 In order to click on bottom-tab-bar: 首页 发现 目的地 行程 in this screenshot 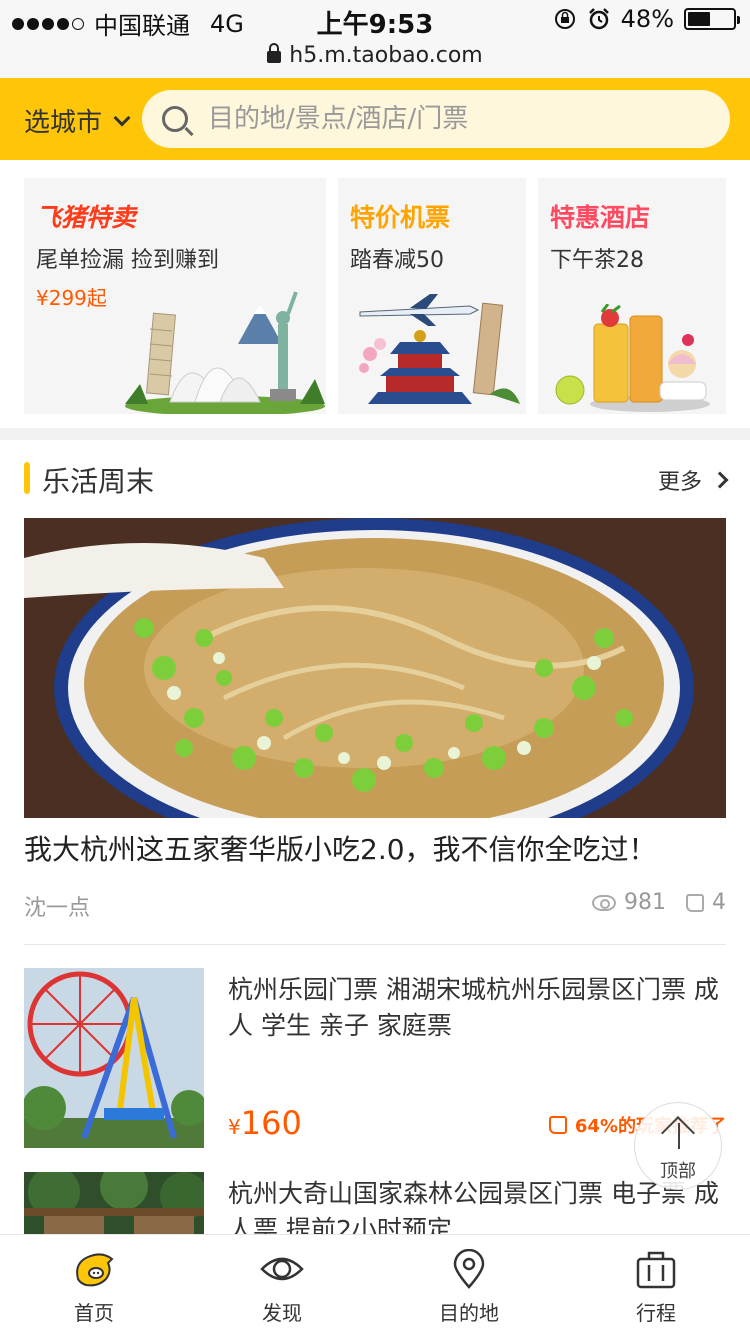, I will do `click(375, 1284)`.